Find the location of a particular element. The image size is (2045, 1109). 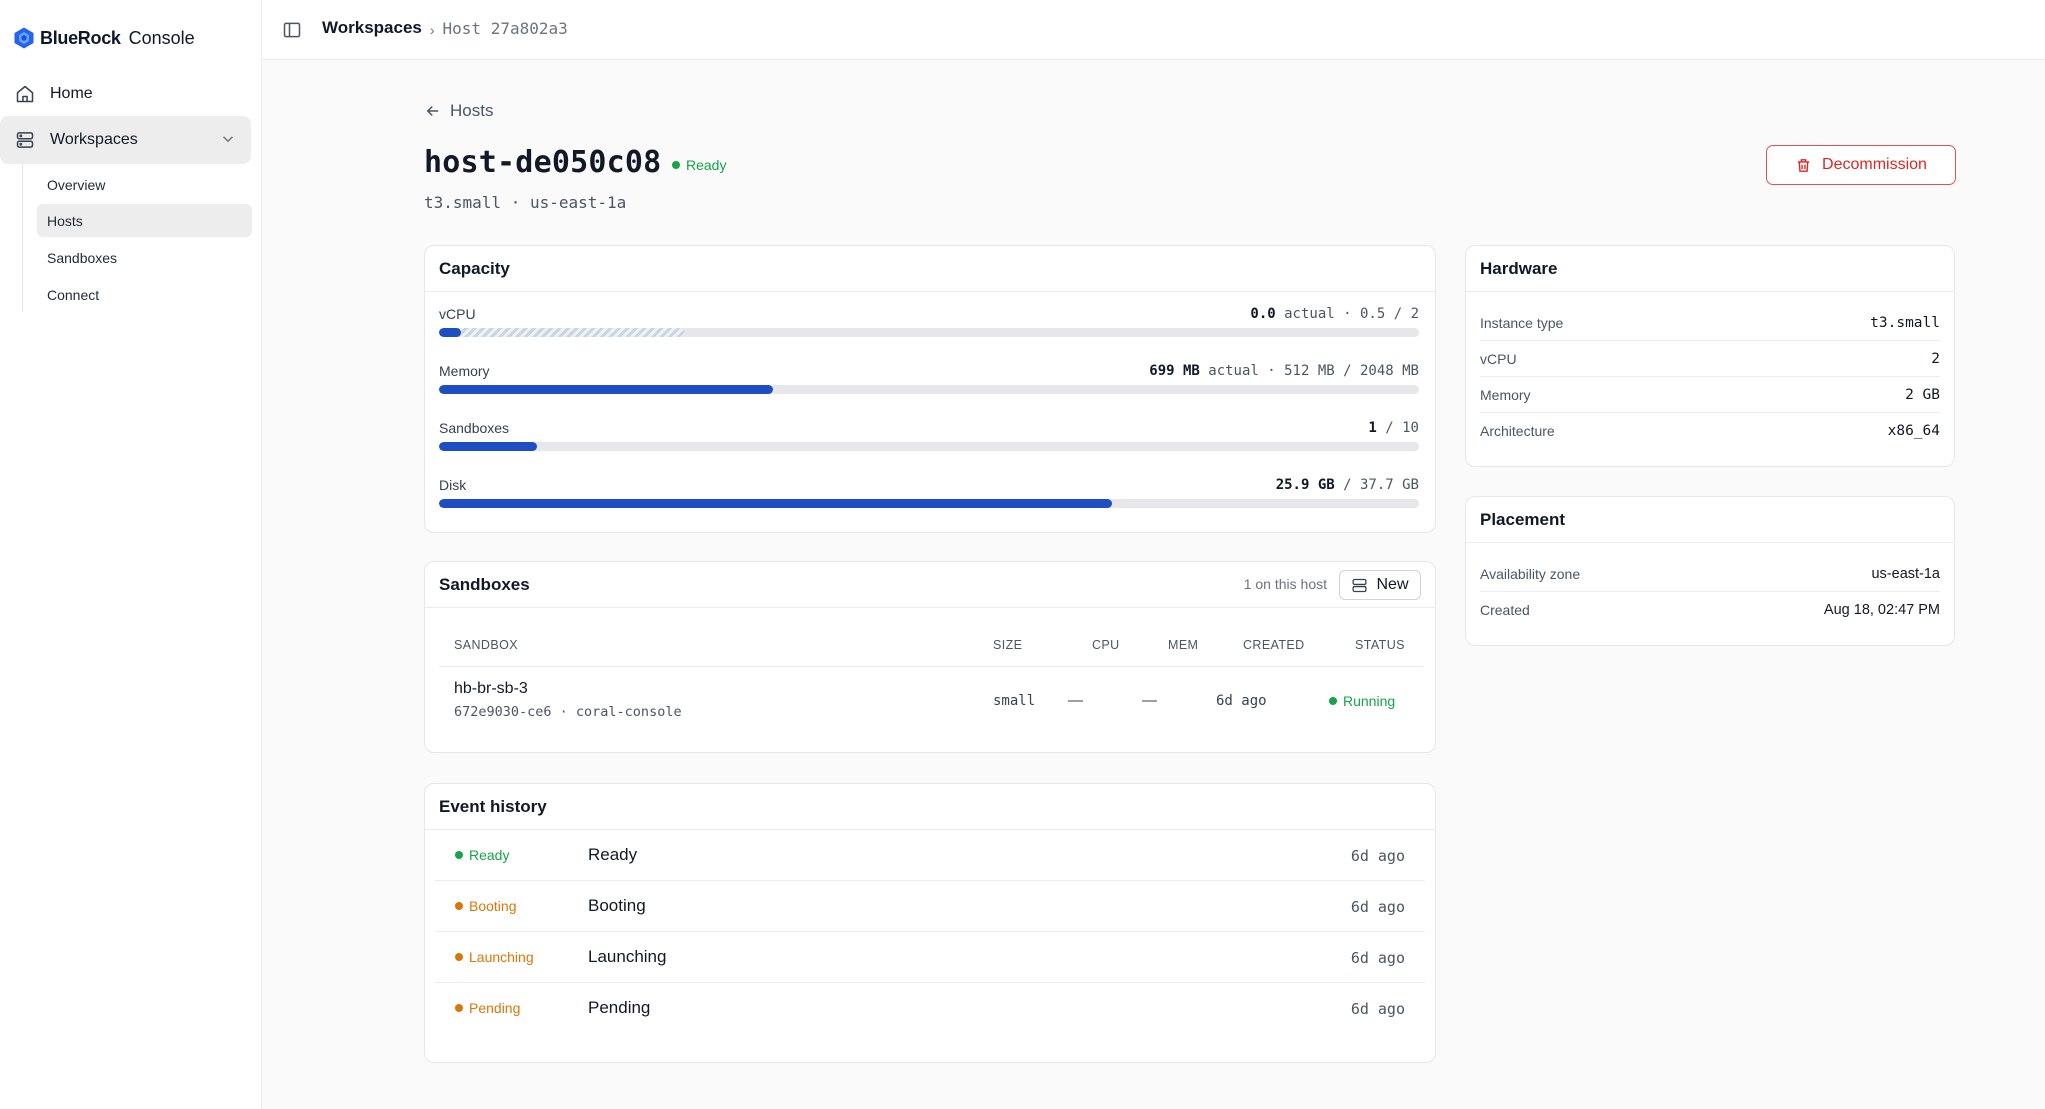

event-row: Pending Pending 6d ago is located at coordinates (930, 1008).